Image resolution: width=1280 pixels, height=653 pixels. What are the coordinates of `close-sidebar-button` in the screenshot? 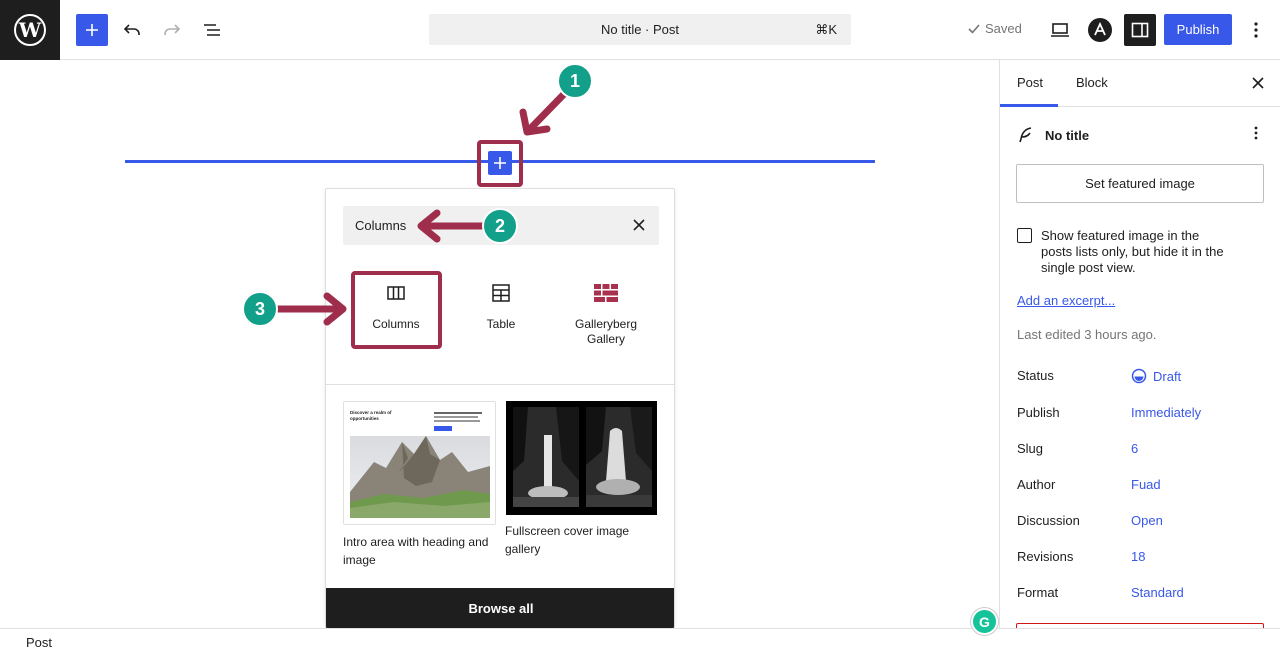 It's located at (1258, 83).